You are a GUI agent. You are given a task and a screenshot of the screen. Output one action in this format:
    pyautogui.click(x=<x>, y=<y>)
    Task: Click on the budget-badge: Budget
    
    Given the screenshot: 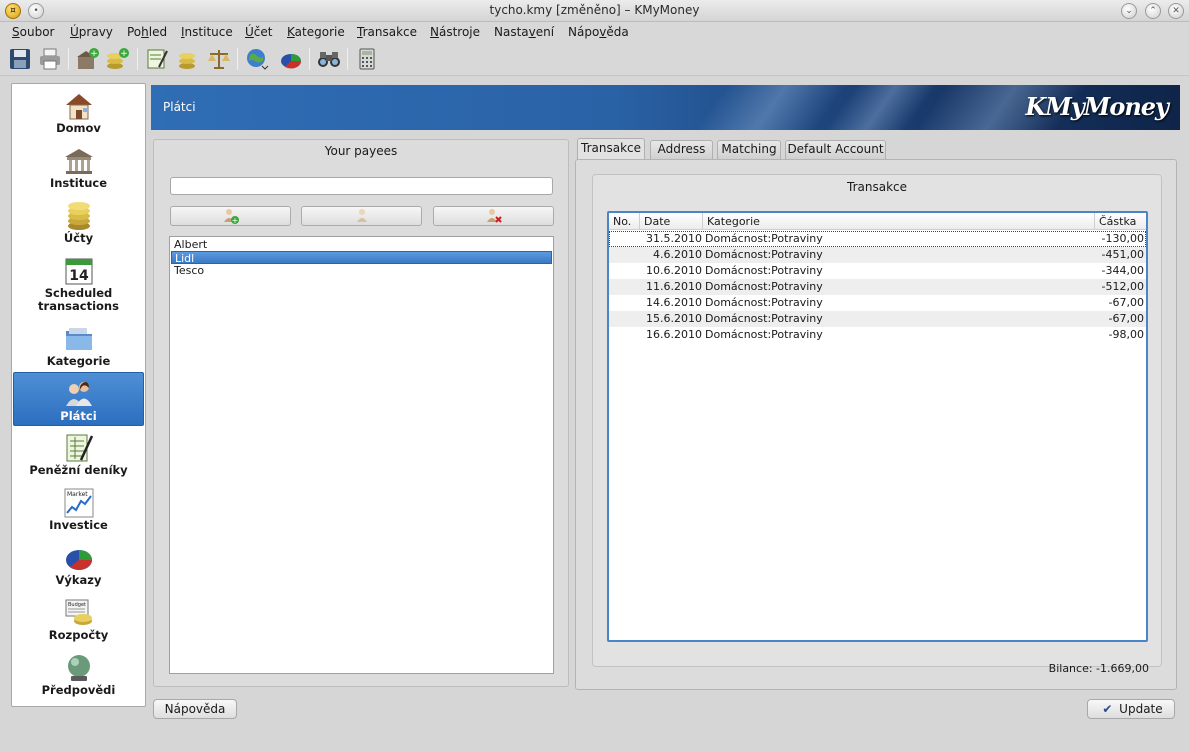 What is the action you would take?
    pyautogui.click(x=77, y=605)
    